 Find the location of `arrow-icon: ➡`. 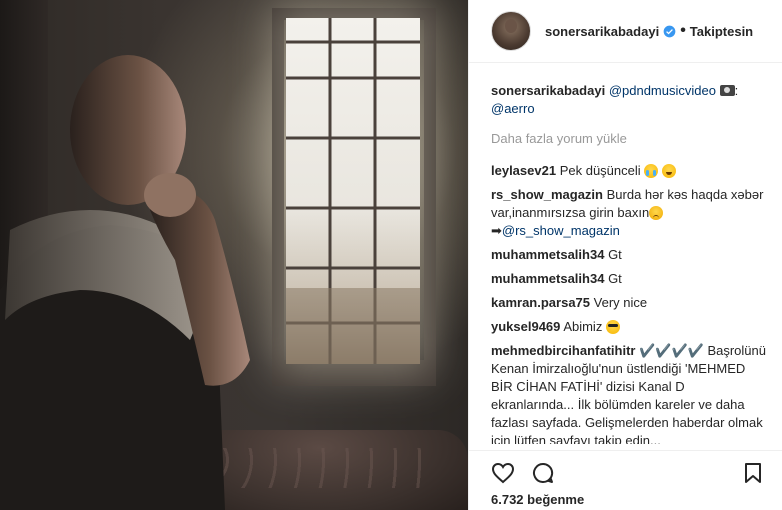

arrow-icon: ➡ is located at coordinates (496, 230).